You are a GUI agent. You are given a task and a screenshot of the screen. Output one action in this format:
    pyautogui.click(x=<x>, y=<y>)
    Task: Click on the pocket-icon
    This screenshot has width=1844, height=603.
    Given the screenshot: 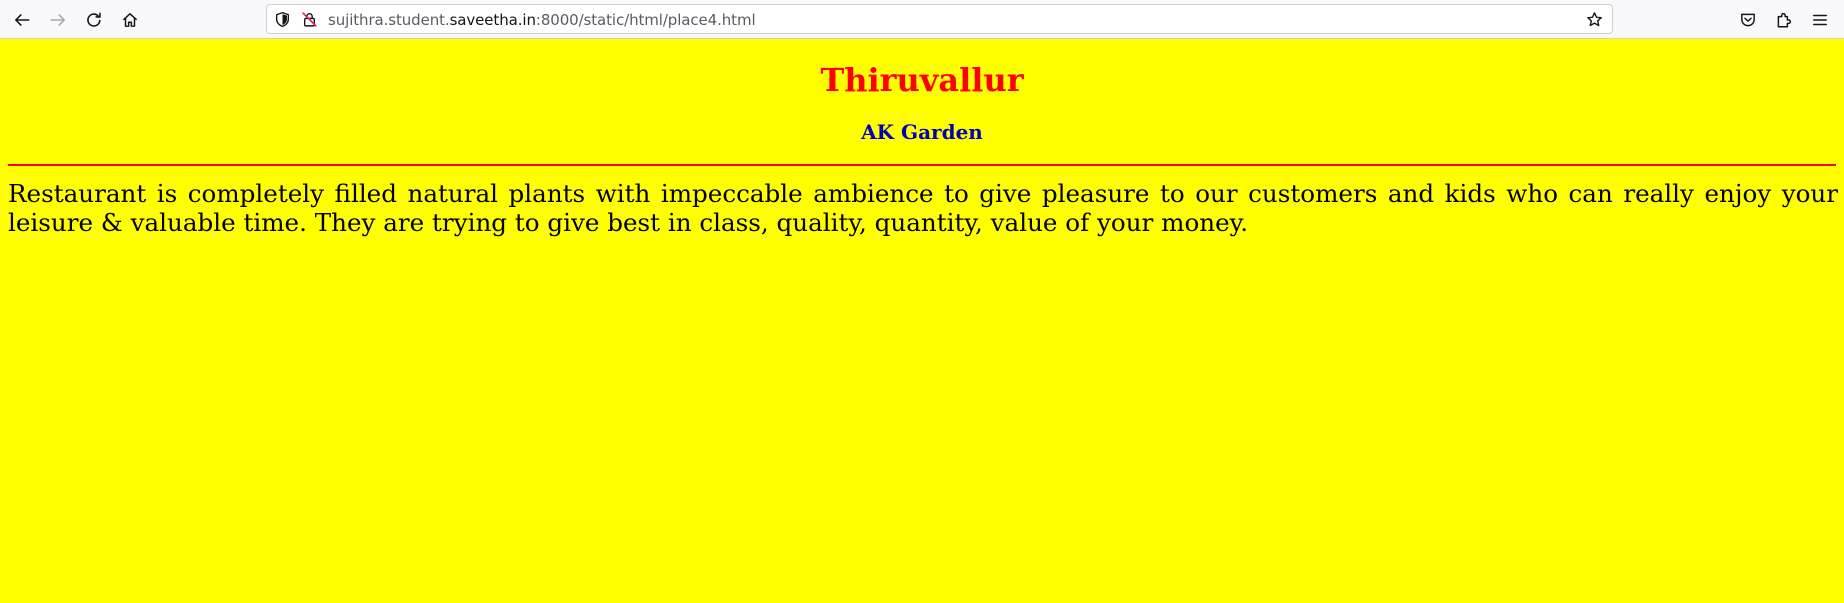 What is the action you would take?
    pyautogui.click(x=1748, y=20)
    